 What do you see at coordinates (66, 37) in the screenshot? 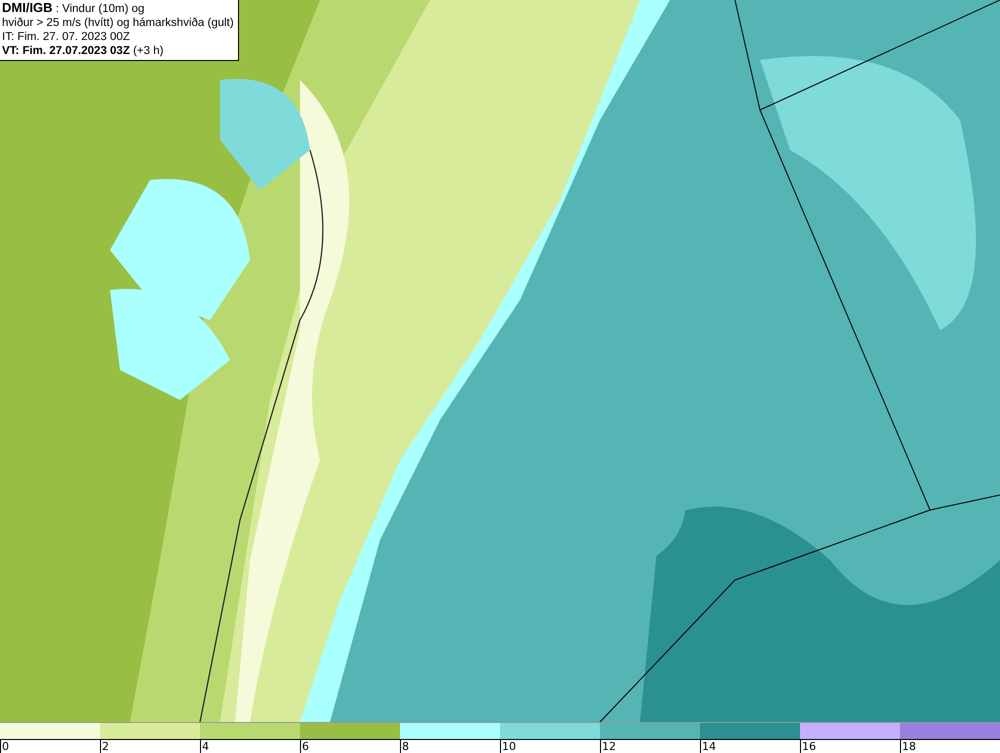
I see `issue-time-text: IT: Fim. 27. 07. 2023 00Z` at bounding box center [66, 37].